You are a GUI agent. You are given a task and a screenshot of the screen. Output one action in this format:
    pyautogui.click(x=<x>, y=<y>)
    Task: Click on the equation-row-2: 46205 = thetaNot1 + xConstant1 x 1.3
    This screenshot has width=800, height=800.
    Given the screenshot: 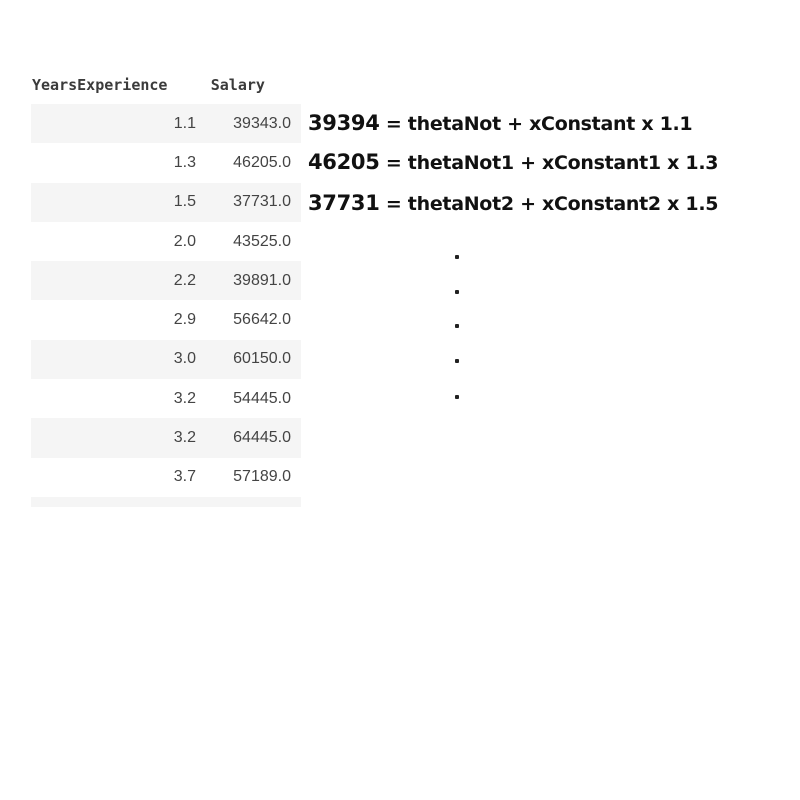 What is the action you would take?
    pyautogui.click(x=513, y=162)
    